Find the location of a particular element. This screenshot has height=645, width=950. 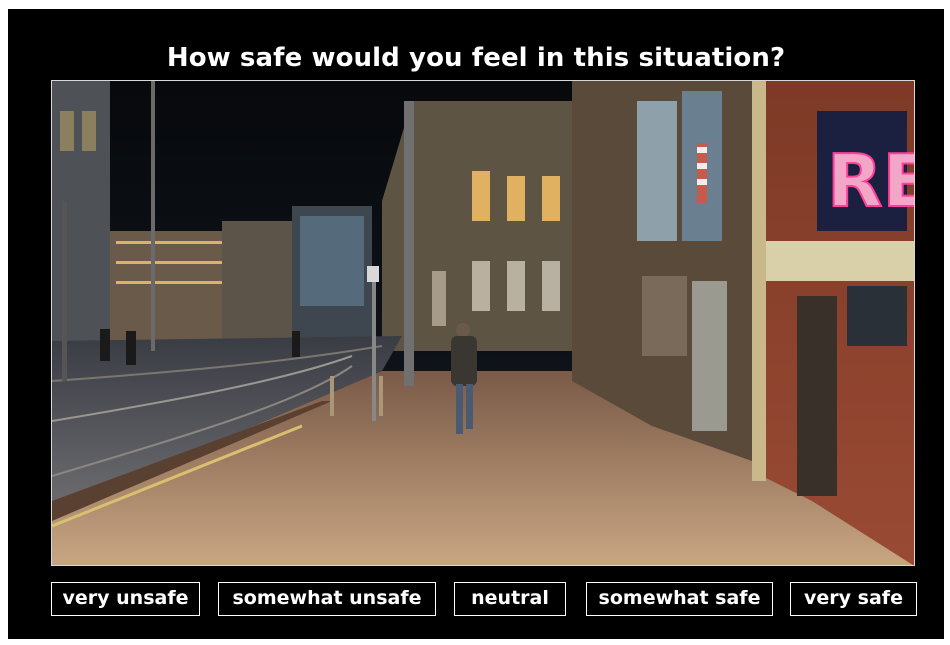

option-somewhat-unsafe: somewhat unsafe is located at coordinates (327, 599).